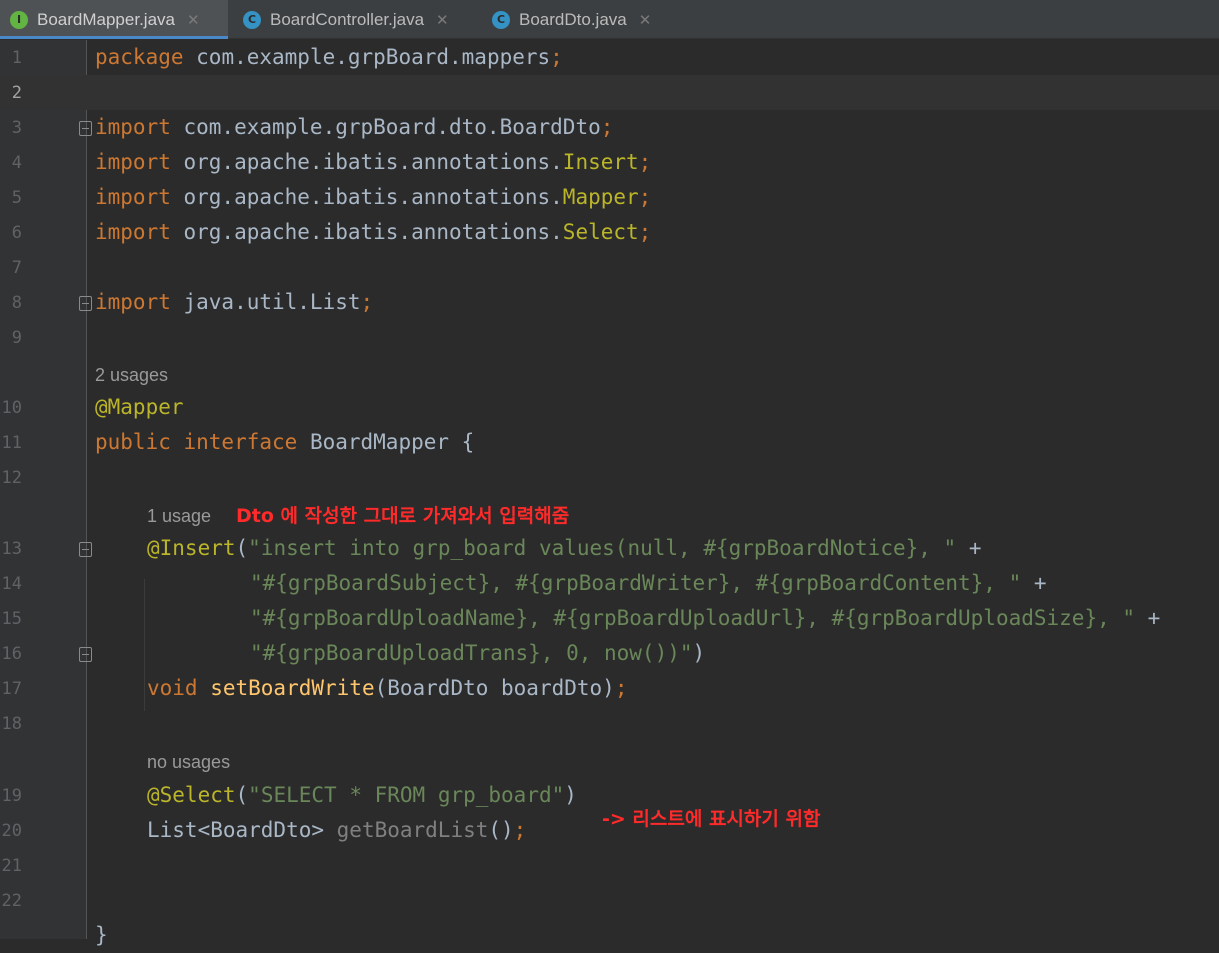  I want to click on code-line: 20 List<BoardDto> getBoardList();, so click(609, 830).